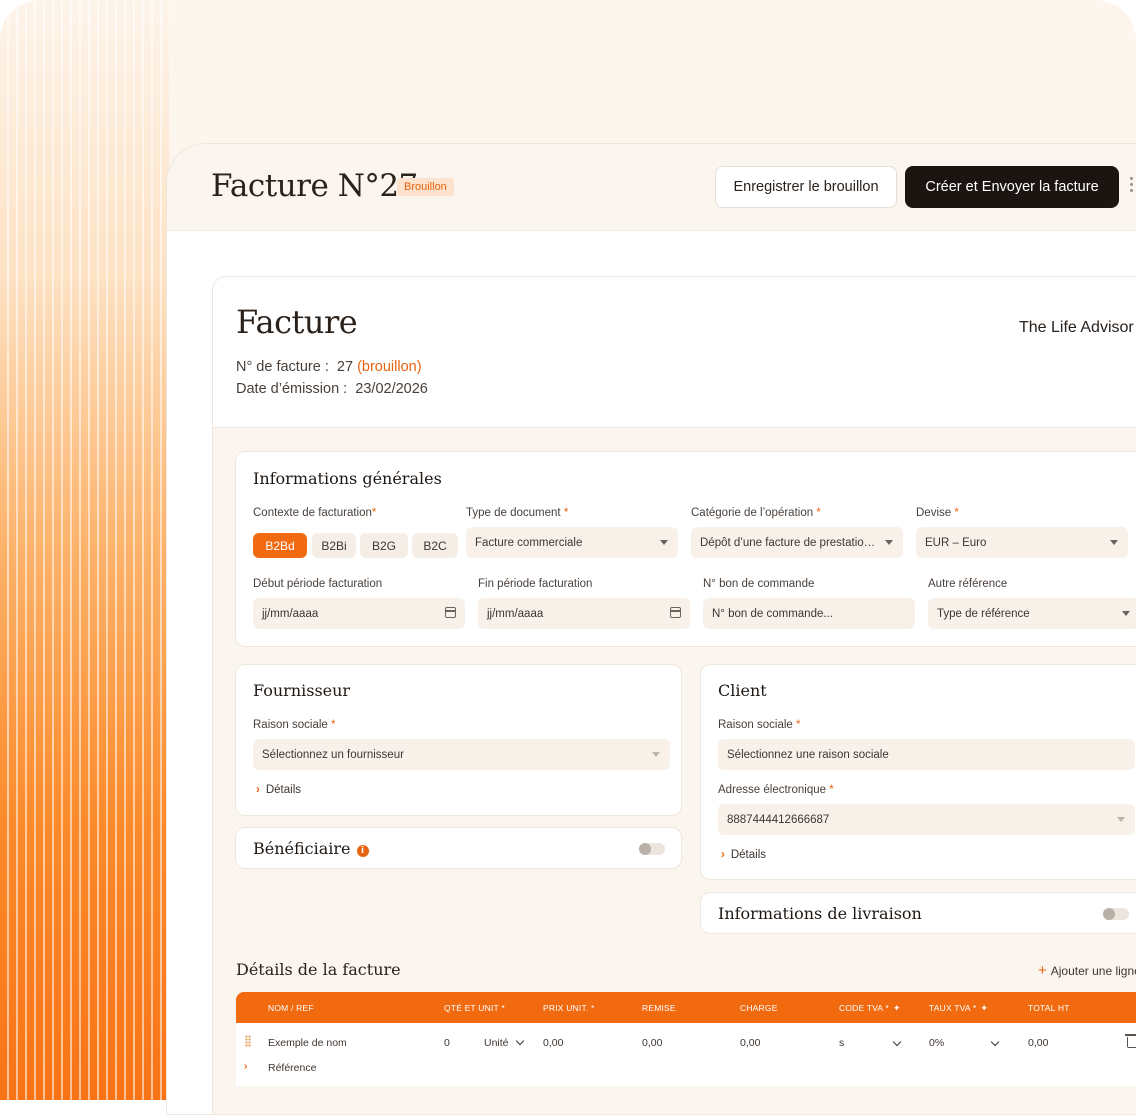 This screenshot has height=1115, width=1136. I want to click on client-email-label: Adresse électronique *, so click(776, 790).